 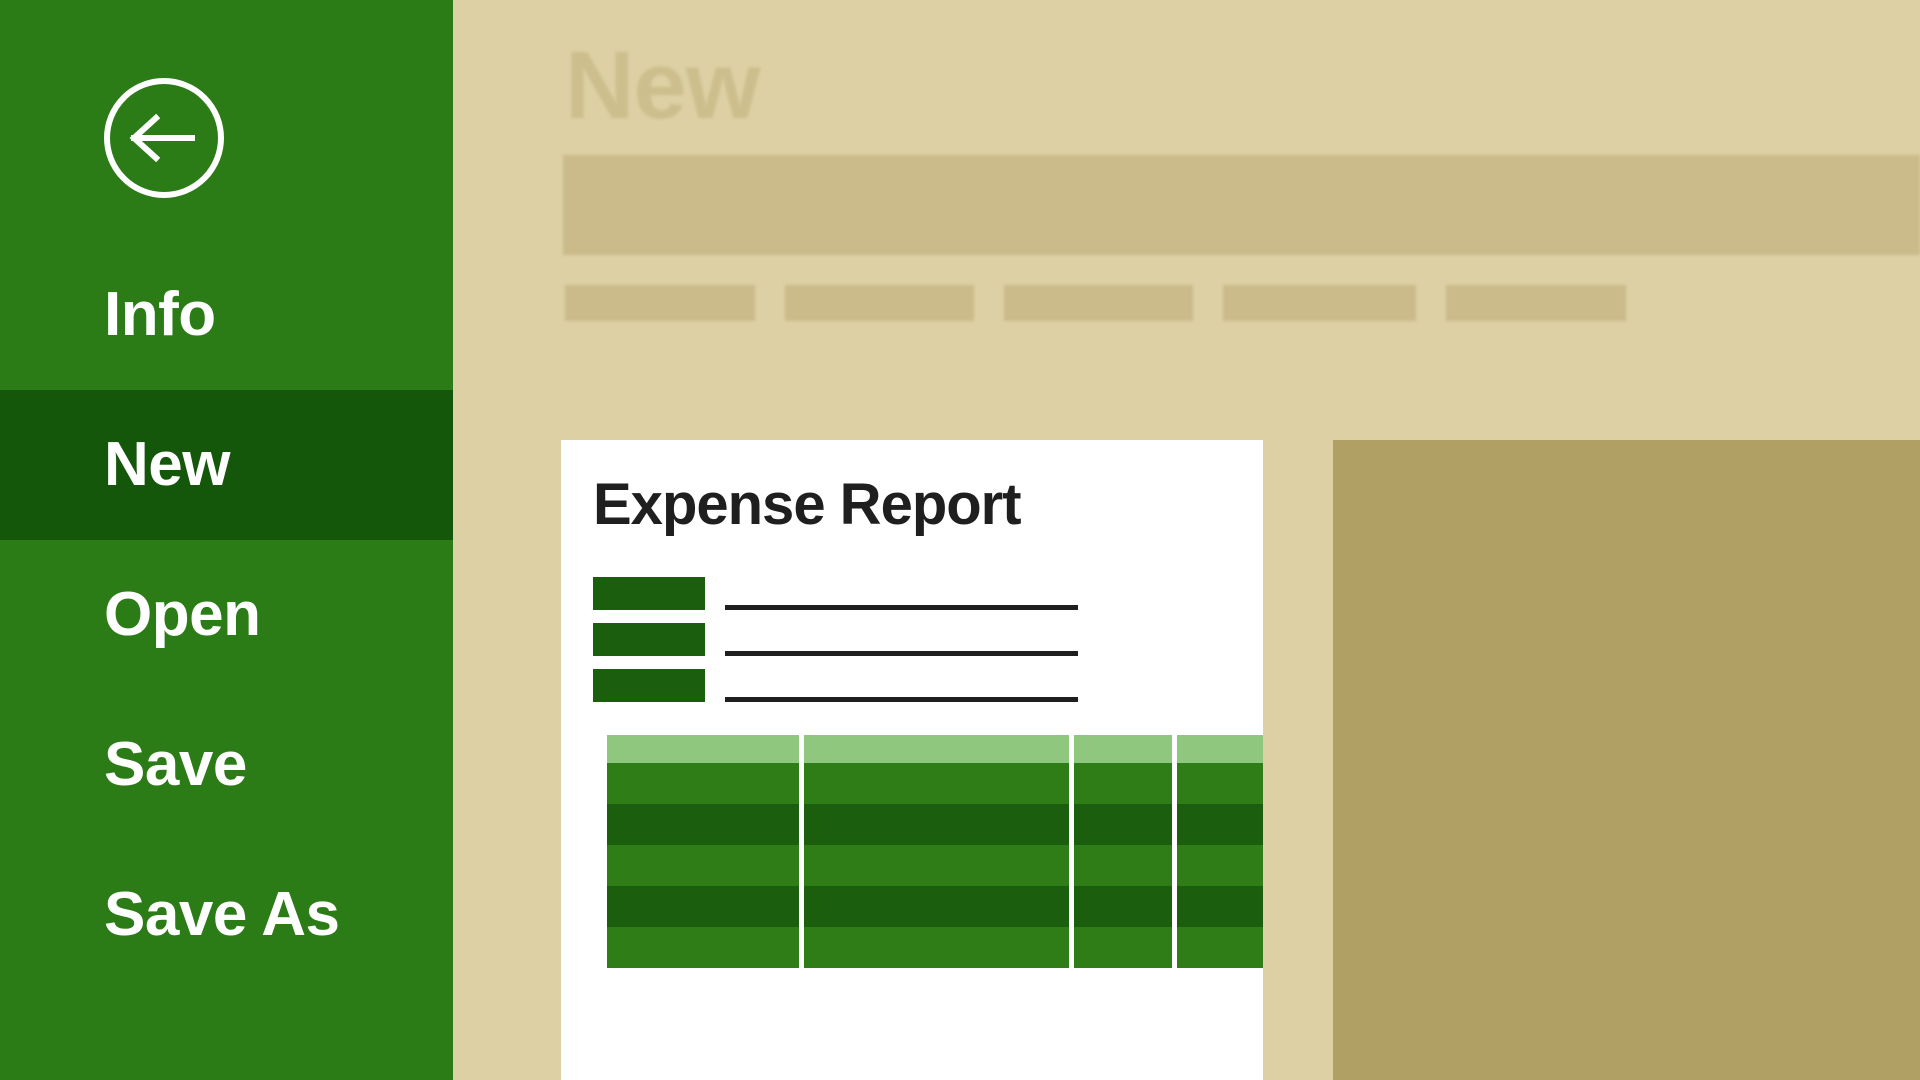 What do you see at coordinates (226, 315) in the screenshot?
I see `sidebar-item-info: Info` at bounding box center [226, 315].